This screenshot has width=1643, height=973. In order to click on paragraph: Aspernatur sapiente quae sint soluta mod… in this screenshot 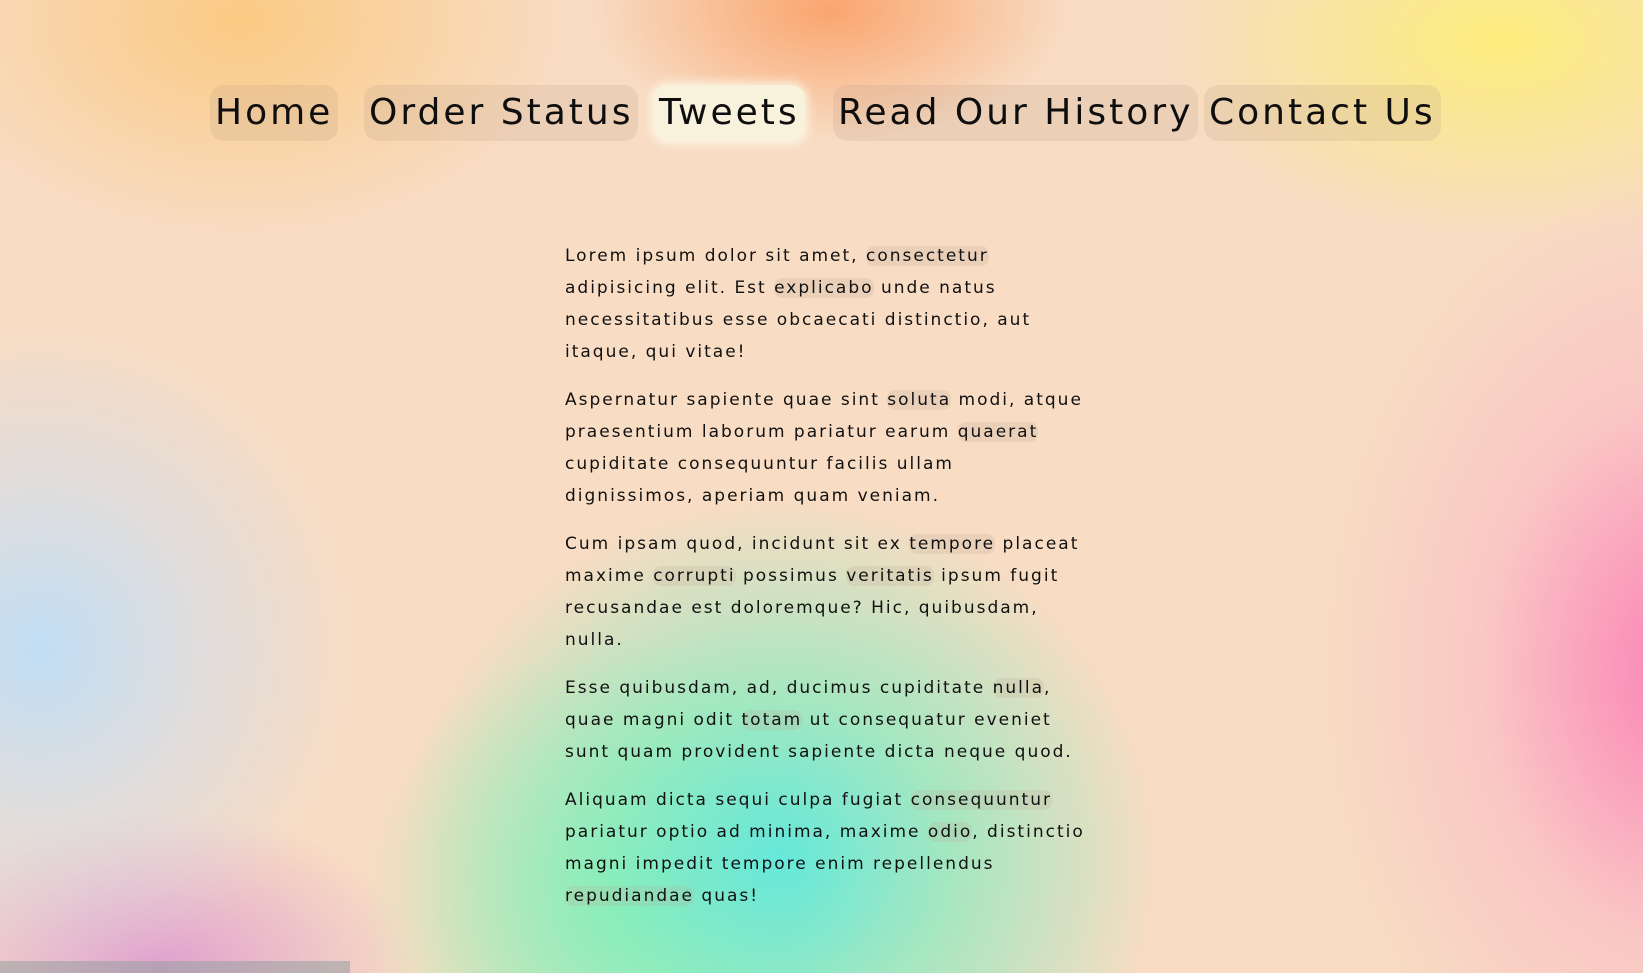, I will do `click(825, 448)`.